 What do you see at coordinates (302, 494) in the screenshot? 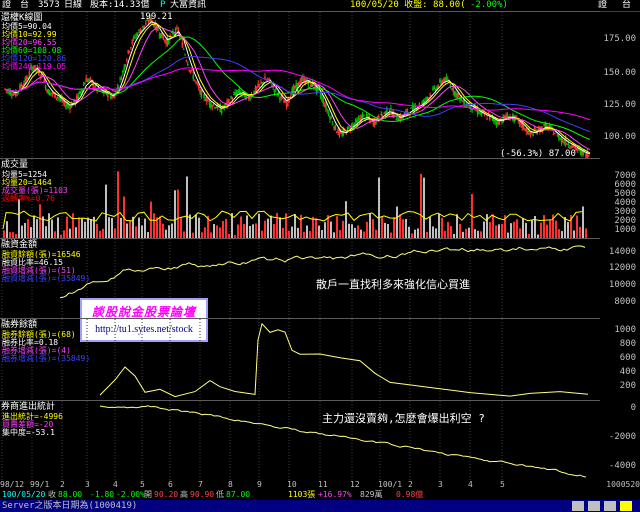
I see `quote-vol: 1103張` at bounding box center [302, 494].